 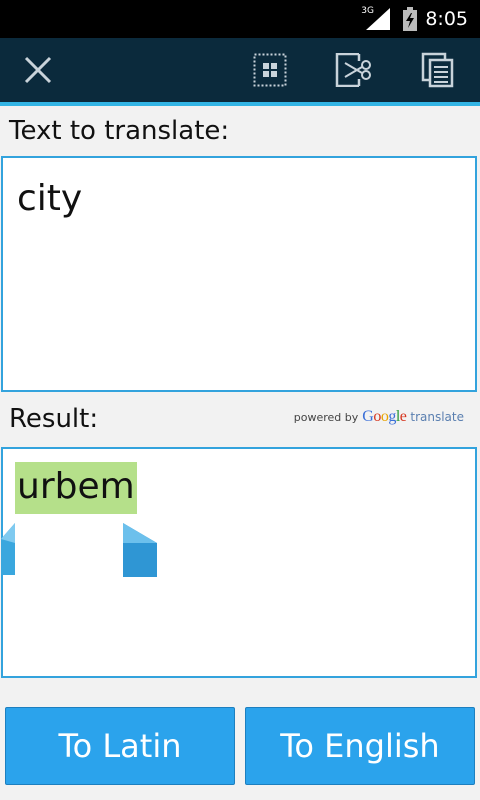 I want to click on copy-icon, so click(x=437, y=70).